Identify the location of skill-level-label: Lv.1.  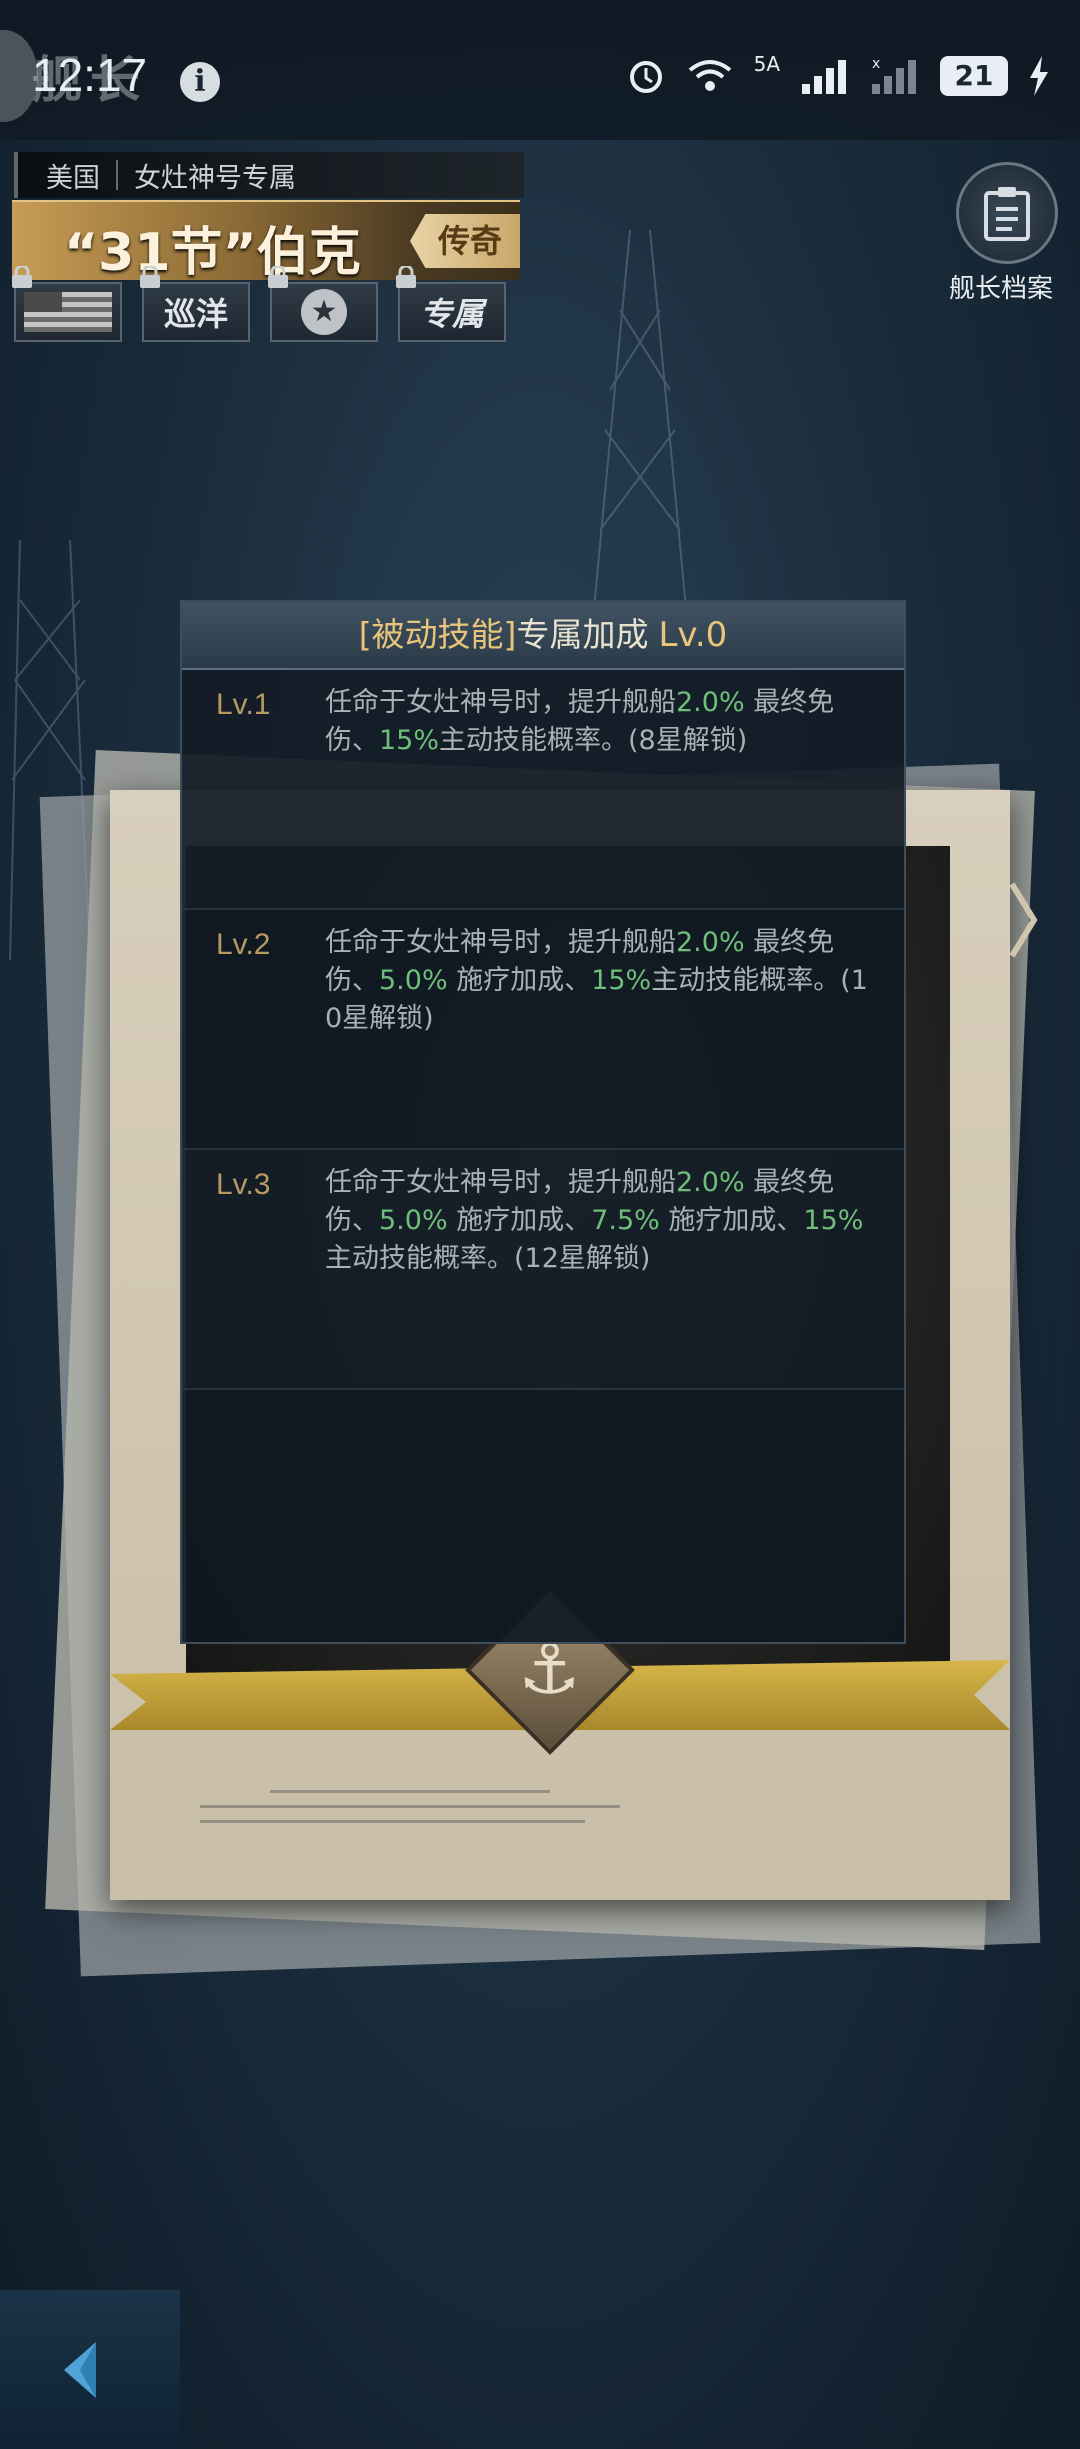
(243, 704).